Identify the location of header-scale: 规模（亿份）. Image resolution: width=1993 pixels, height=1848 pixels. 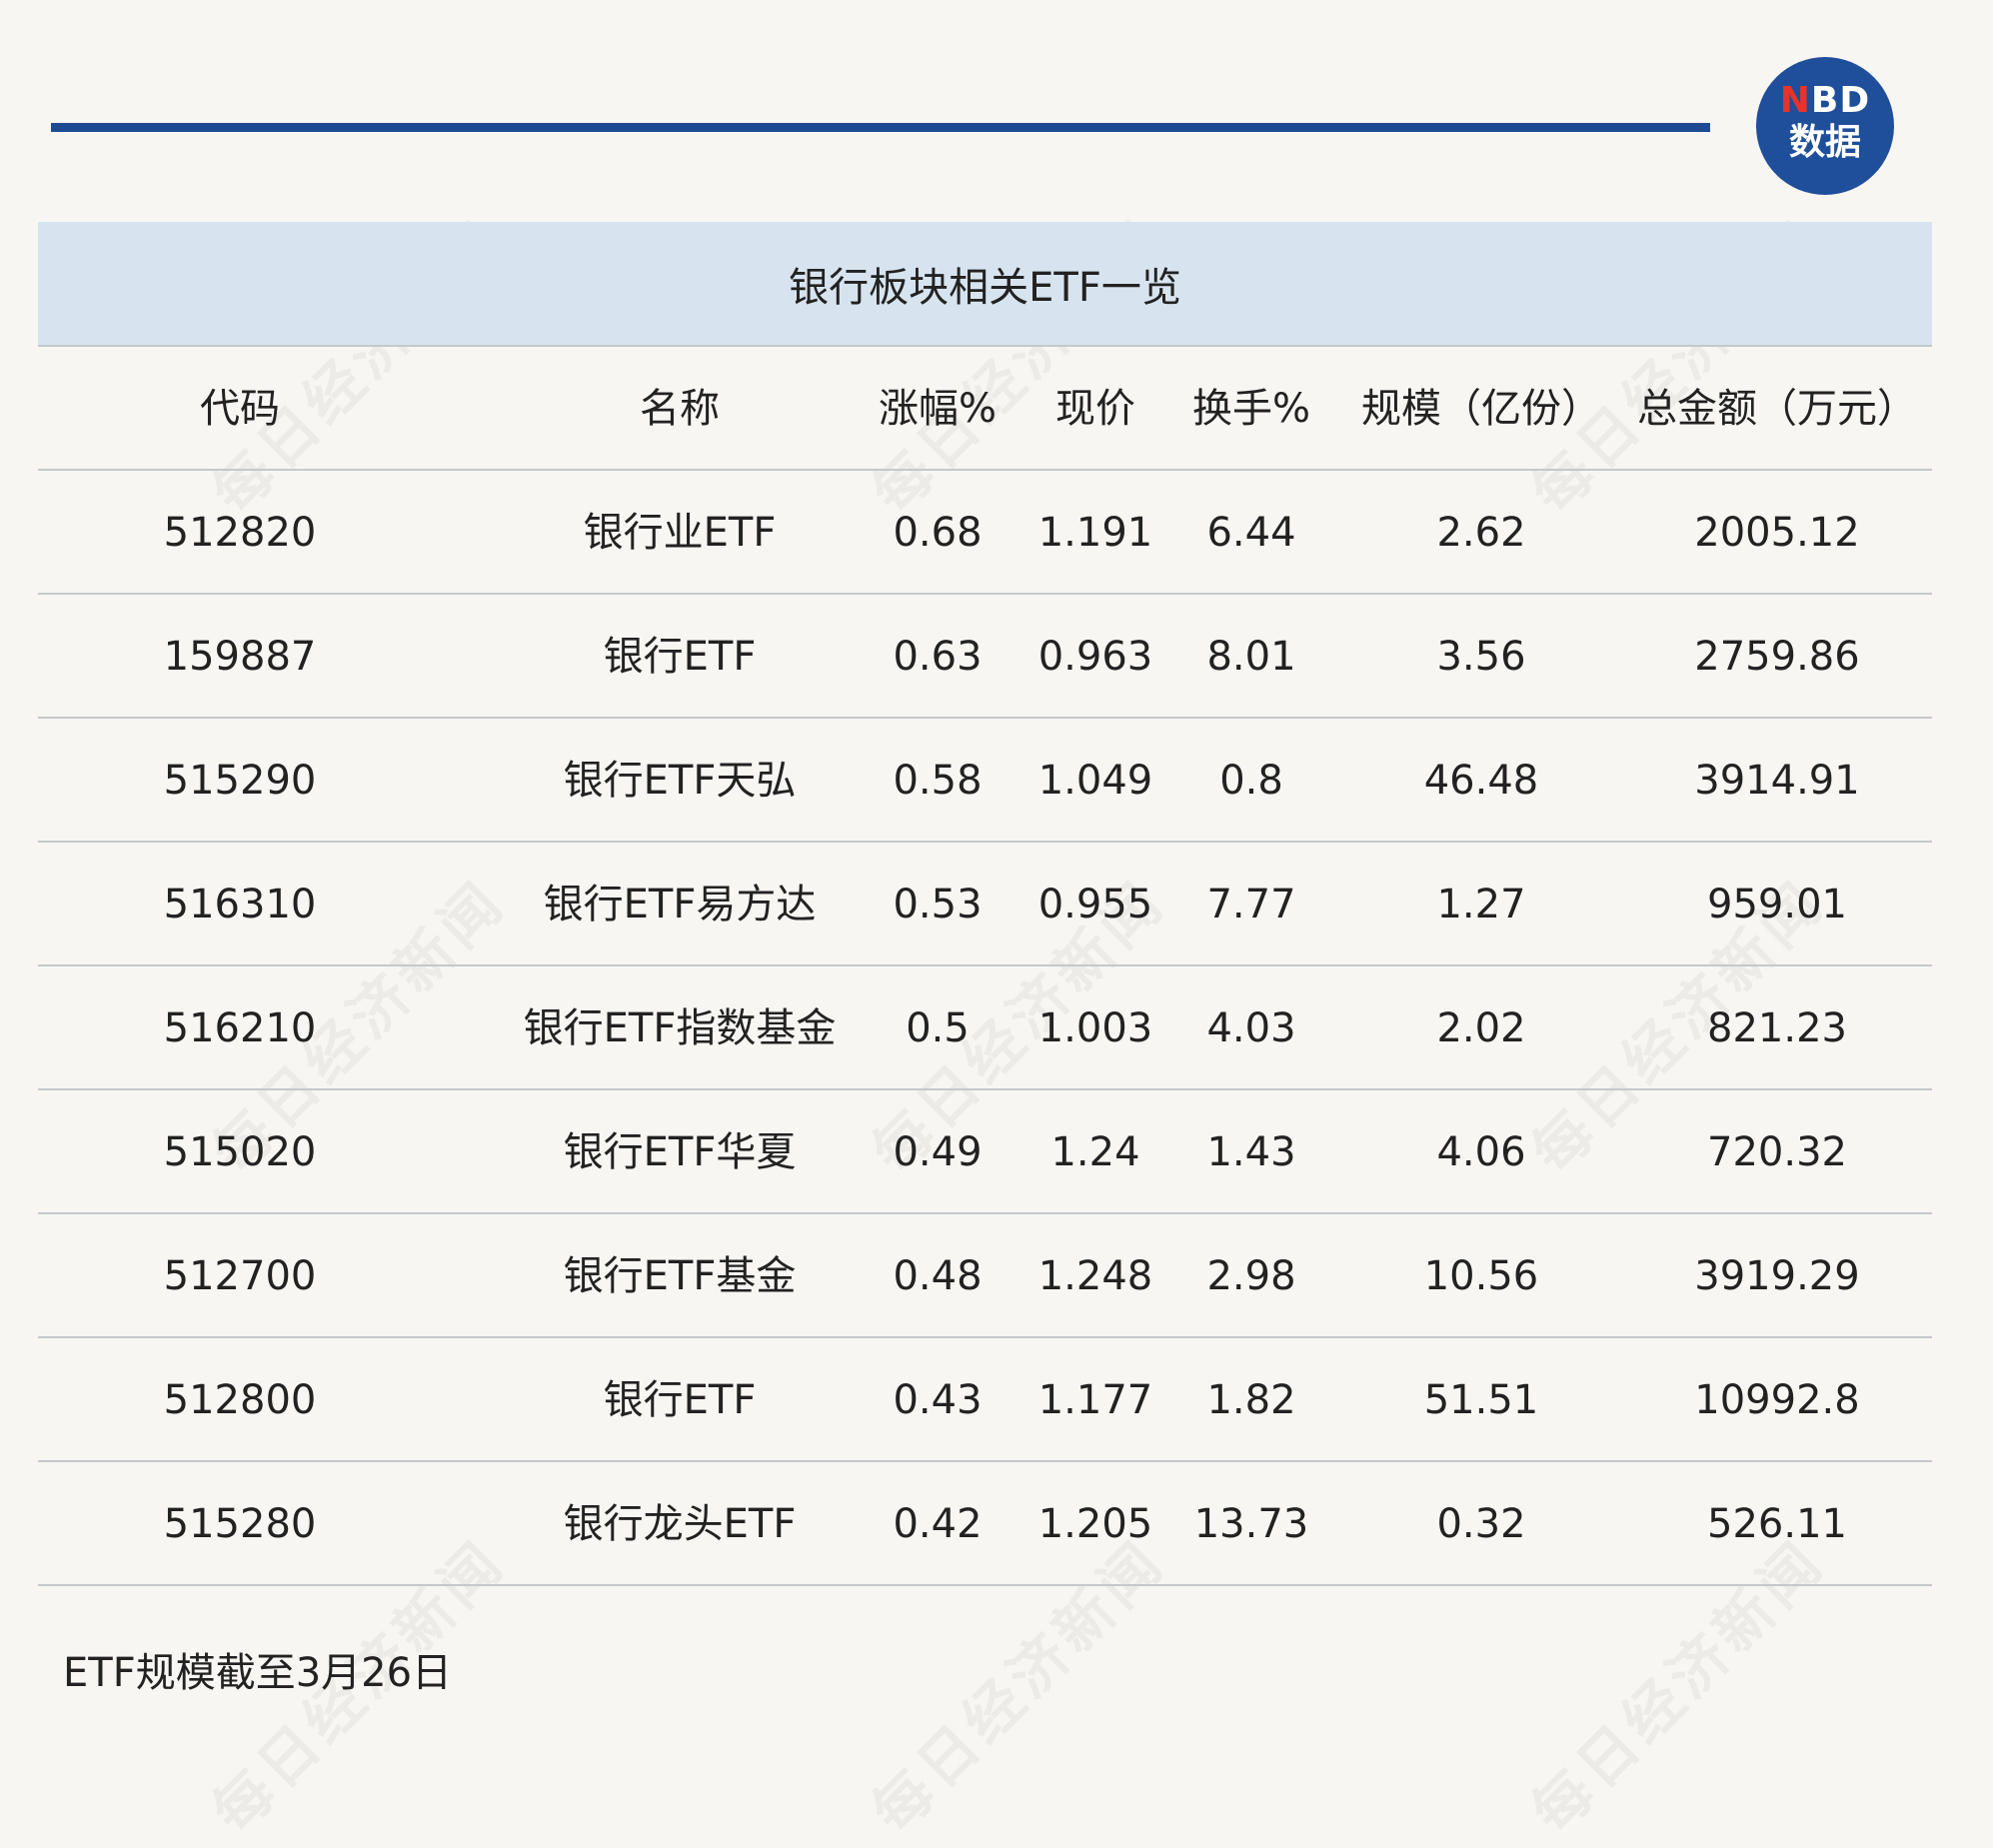
(1481, 409).